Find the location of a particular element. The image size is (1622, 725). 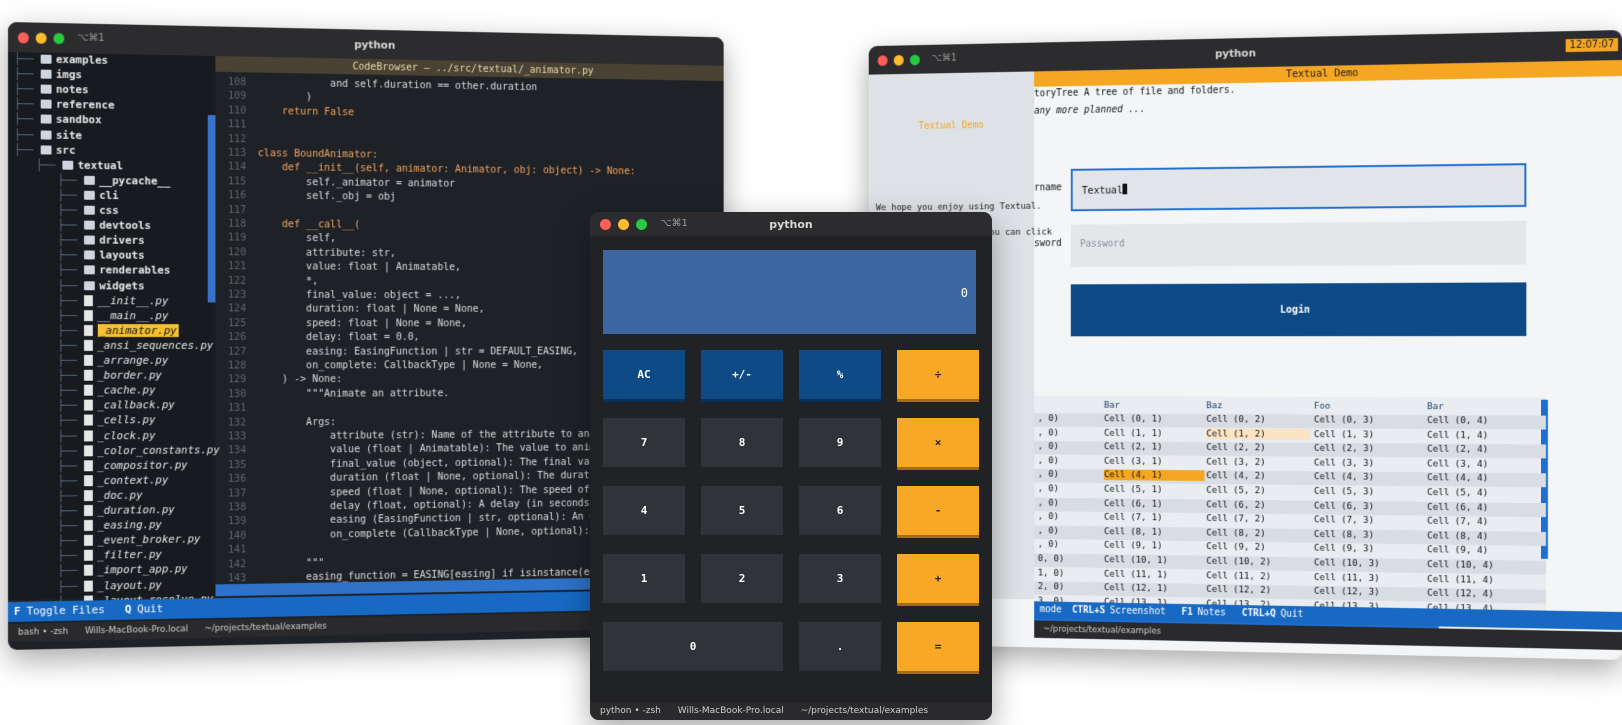

table-cell: Cell (2, 4) is located at coordinates (1457, 449).